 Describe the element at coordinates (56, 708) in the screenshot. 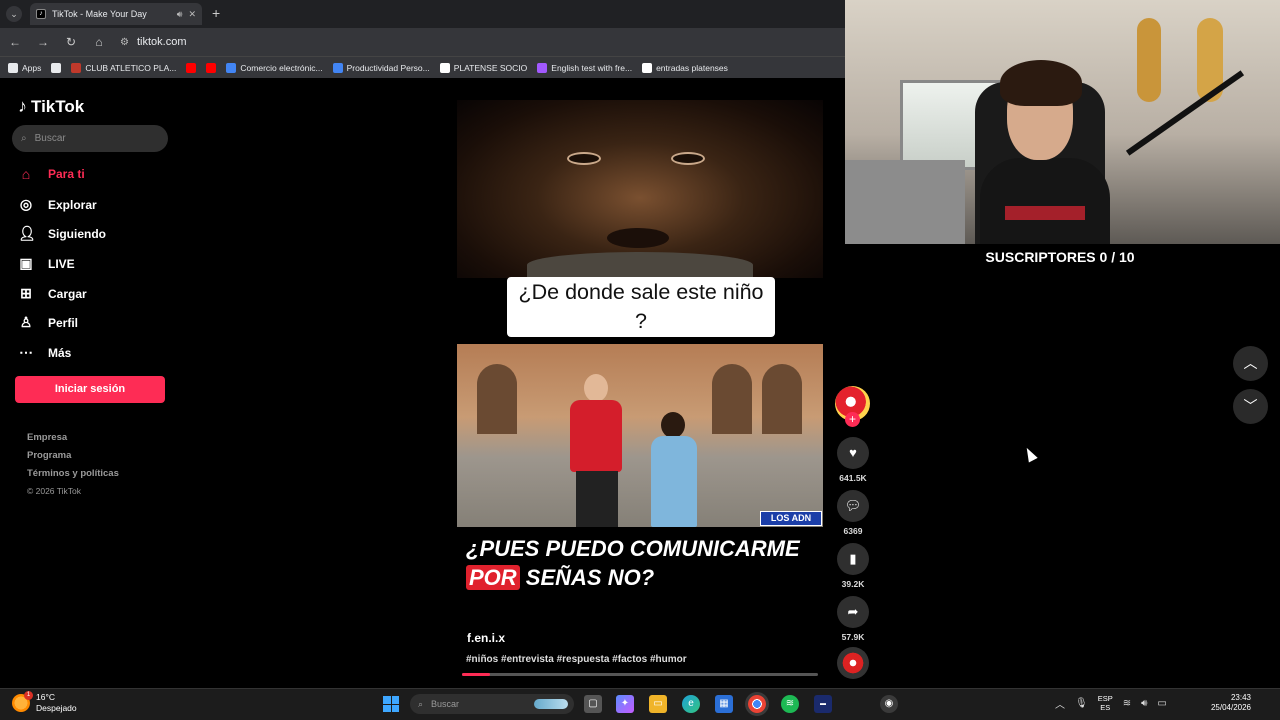

I see `weather-condition: Despejado` at that location.